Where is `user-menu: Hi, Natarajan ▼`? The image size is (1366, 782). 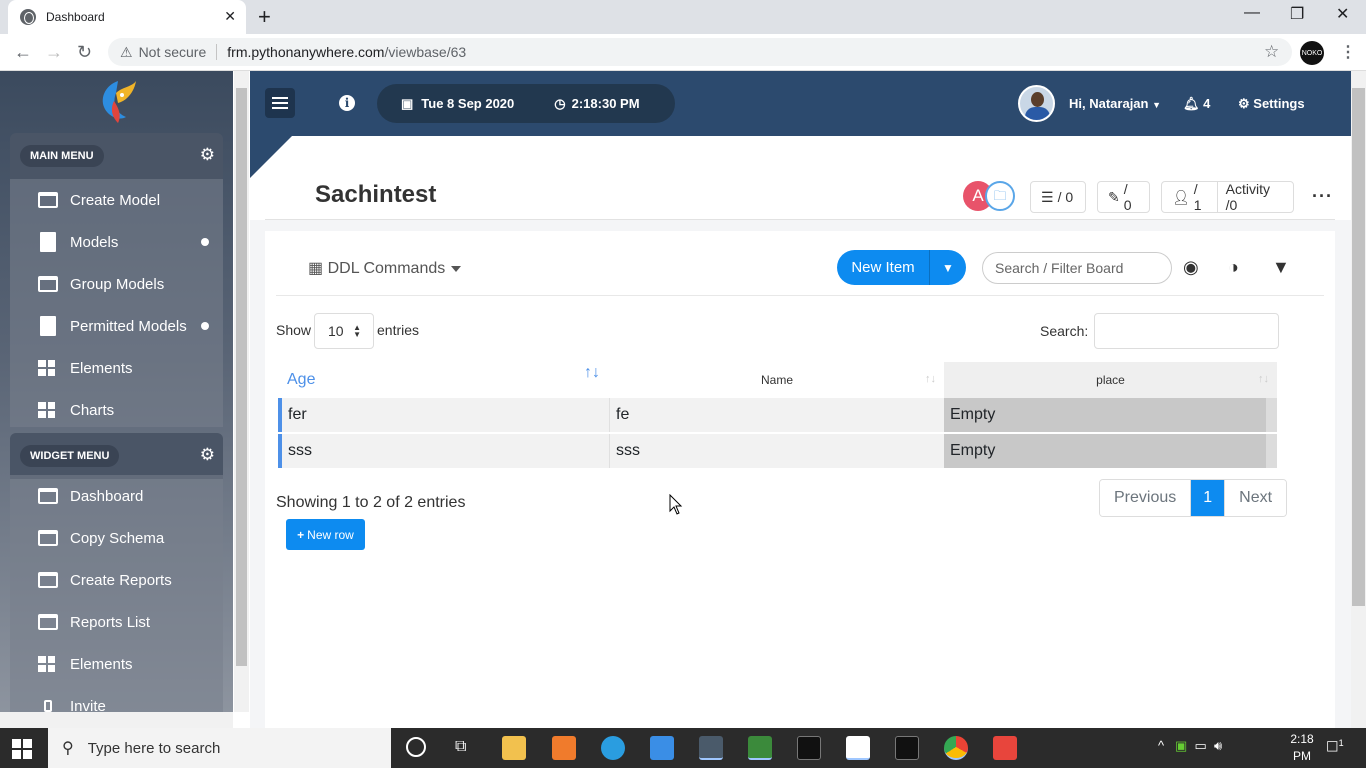
user-menu: Hi, Natarajan ▼ is located at coordinates (1115, 103).